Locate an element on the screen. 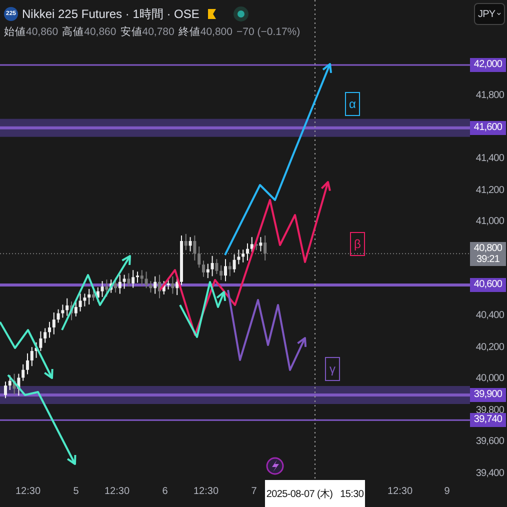 This screenshot has width=507, height=507. price-level-label: 39,900 is located at coordinates (488, 395).